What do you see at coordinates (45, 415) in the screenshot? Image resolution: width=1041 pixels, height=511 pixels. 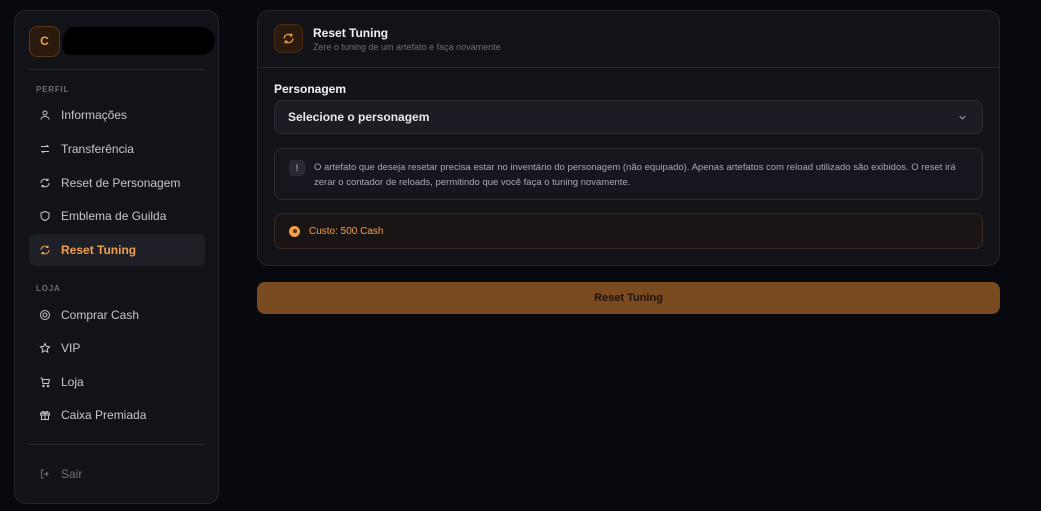 I see `gift-icon` at bounding box center [45, 415].